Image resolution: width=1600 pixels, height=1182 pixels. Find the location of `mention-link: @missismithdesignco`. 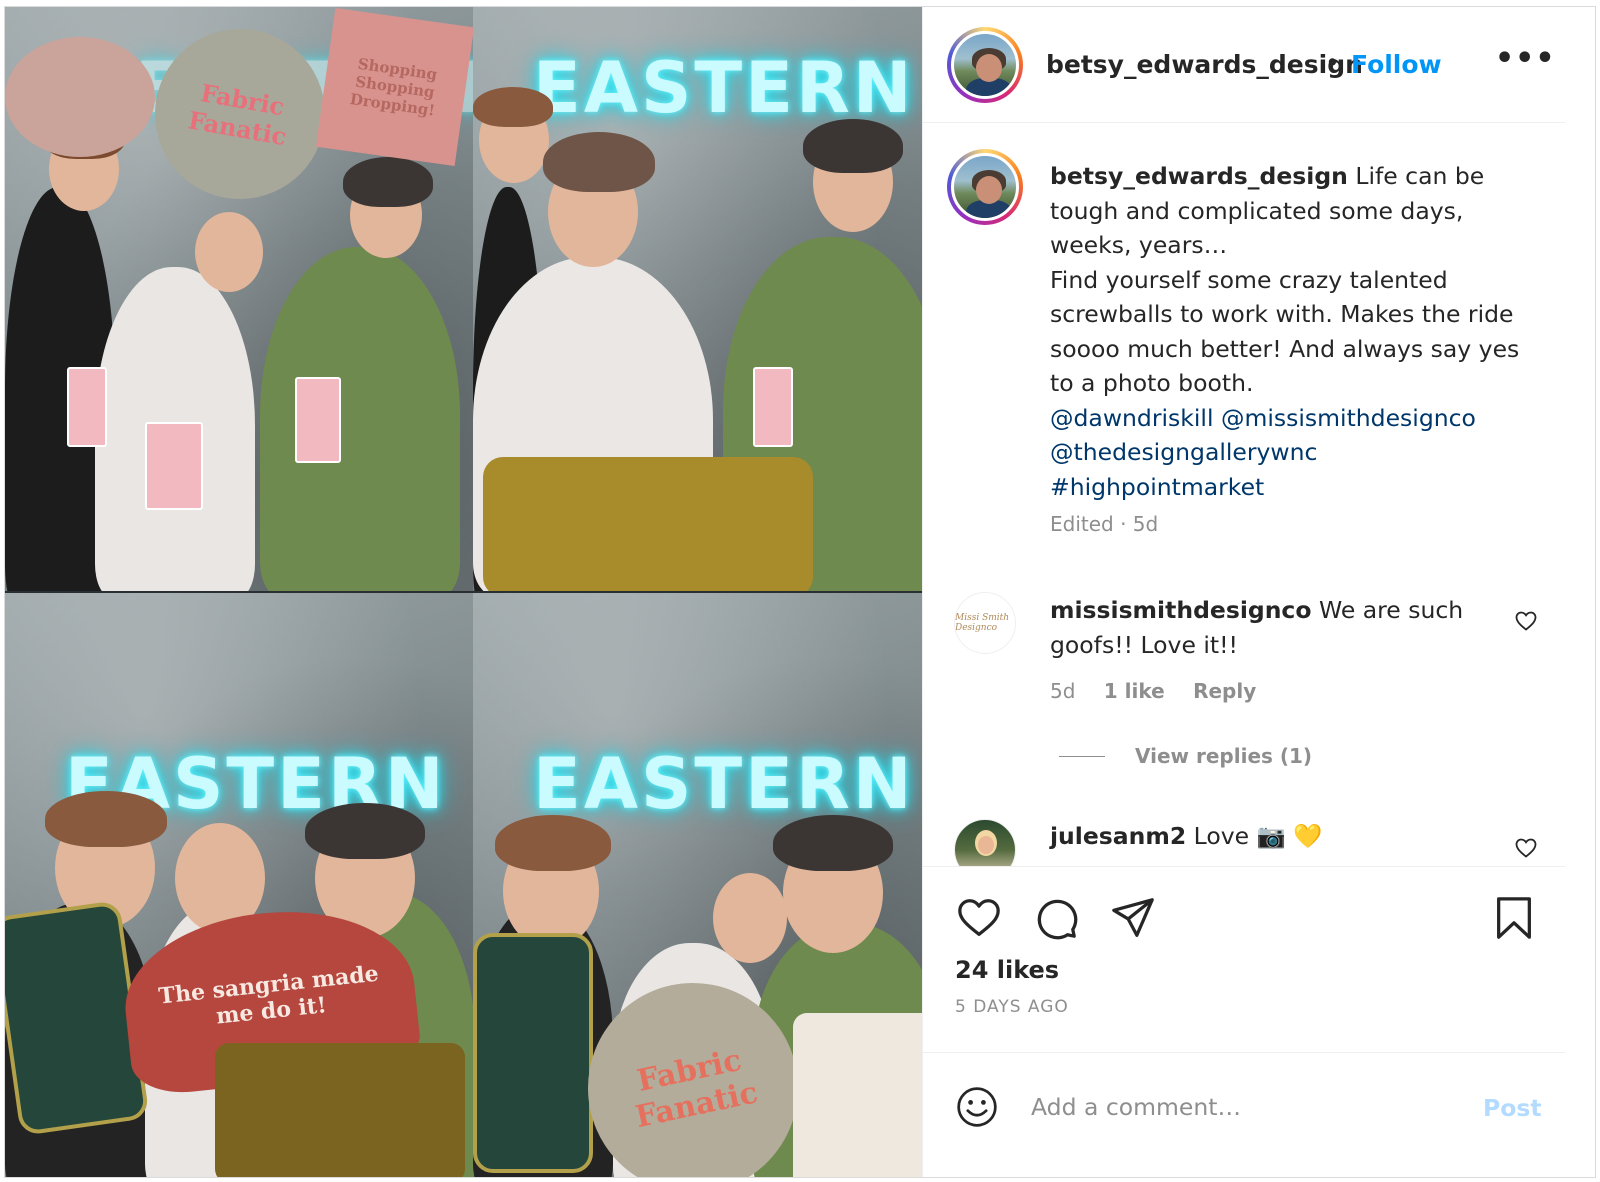

mention-link: @missismithdesignco is located at coordinates (1348, 418).